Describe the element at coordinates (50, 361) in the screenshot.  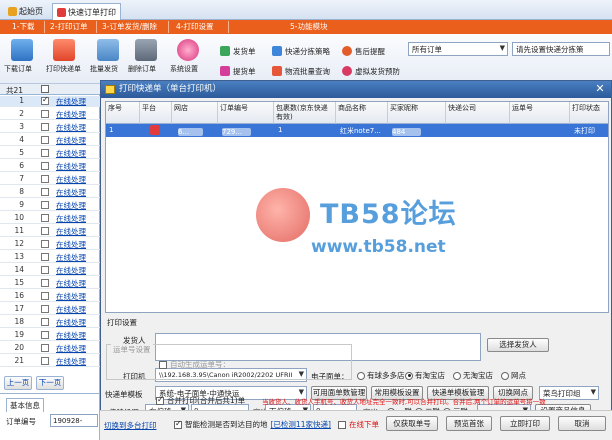
I see `list-item: 21 在线处理` at that location.